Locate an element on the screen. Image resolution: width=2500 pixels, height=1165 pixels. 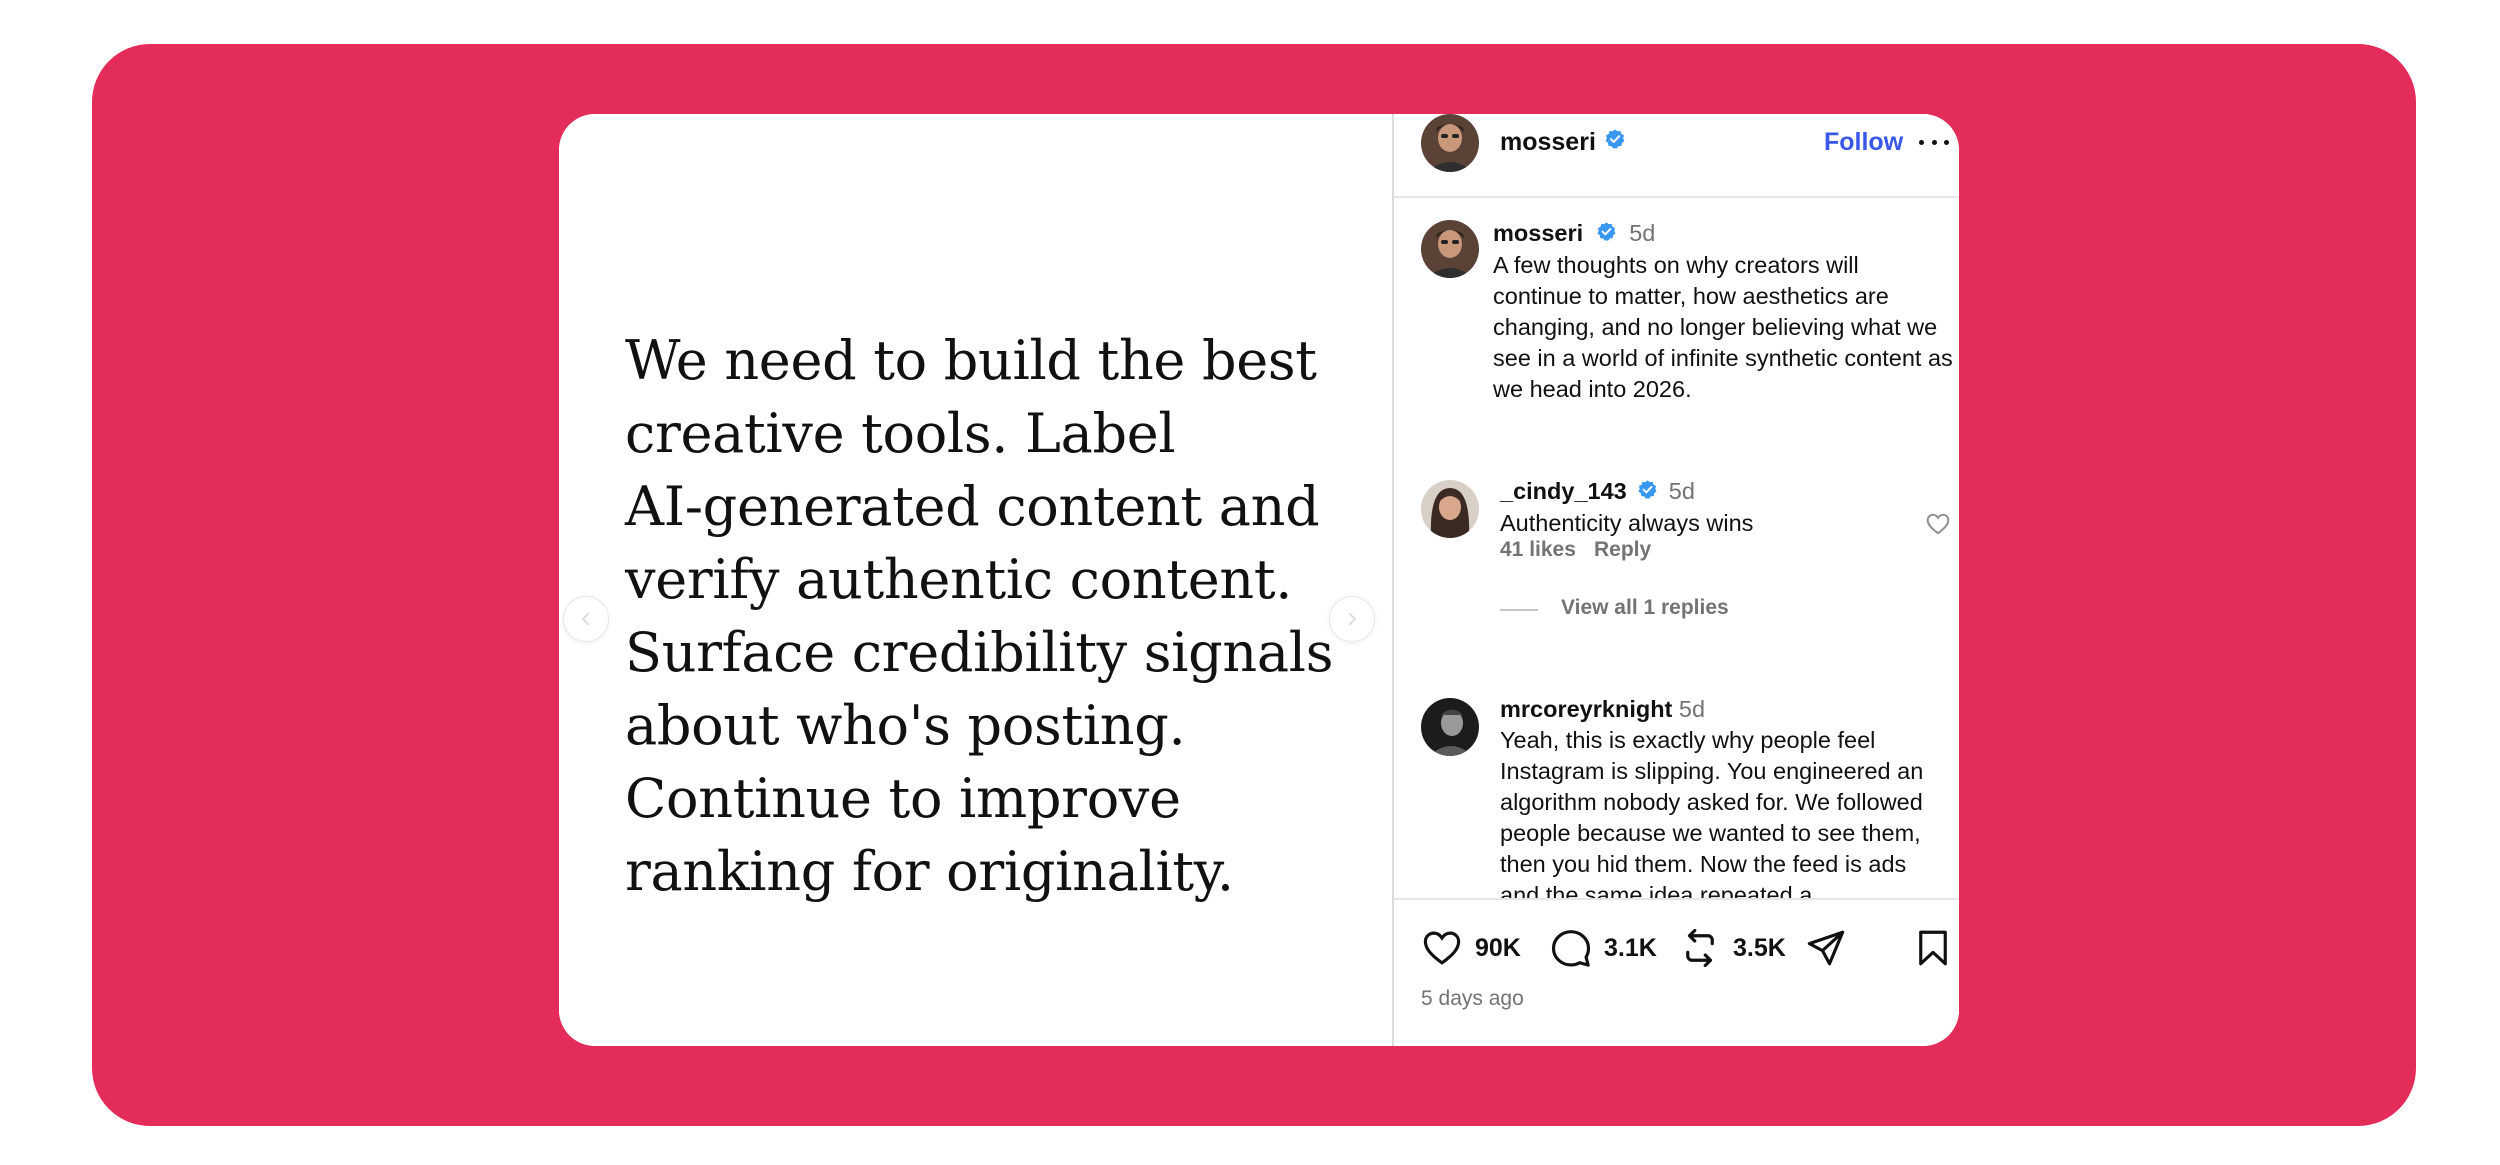
chevron-left-icon is located at coordinates (586, 619).